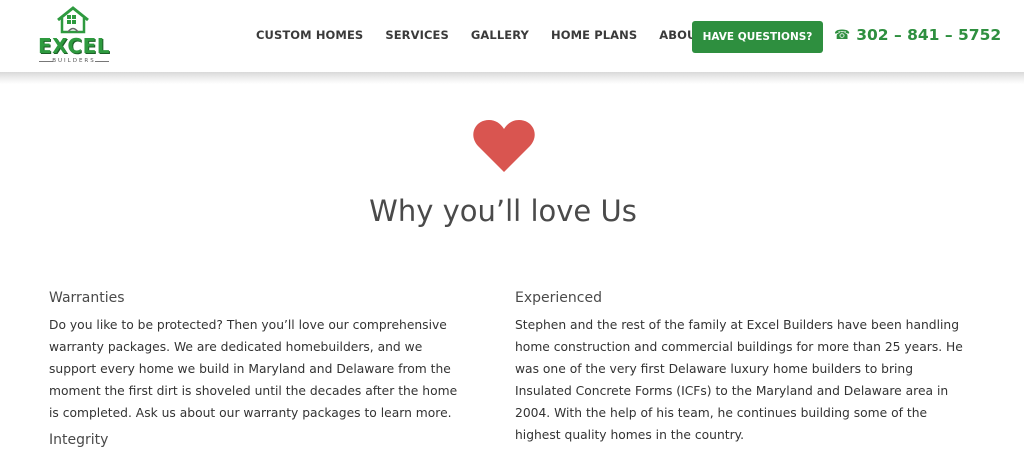 The height and width of the screenshot is (458, 1024). What do you see at coordinates (757, 37) in the screenshot?
I see `have-questions-button: HAVE QUESTIONS?` at bounding box center [757, 37].